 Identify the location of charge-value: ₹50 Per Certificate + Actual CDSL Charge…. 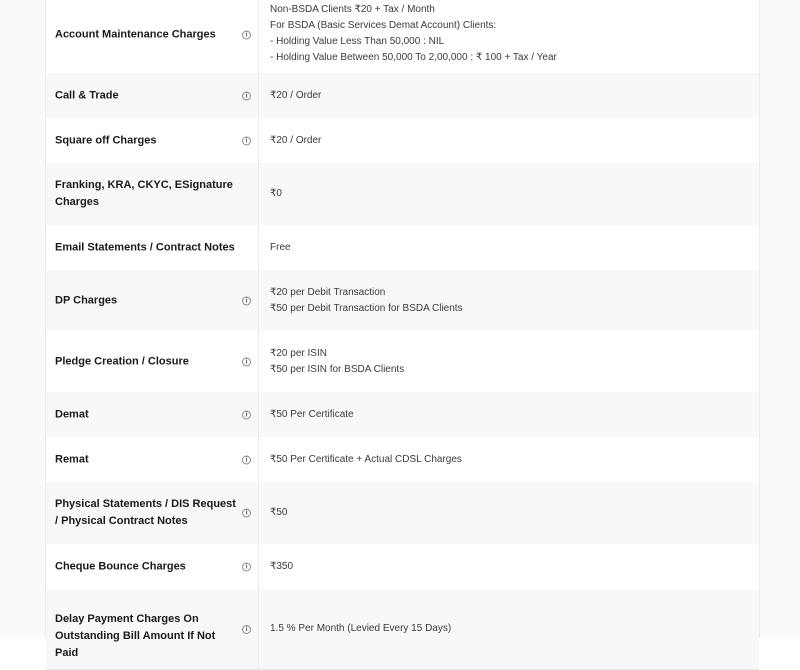
(366, 459).